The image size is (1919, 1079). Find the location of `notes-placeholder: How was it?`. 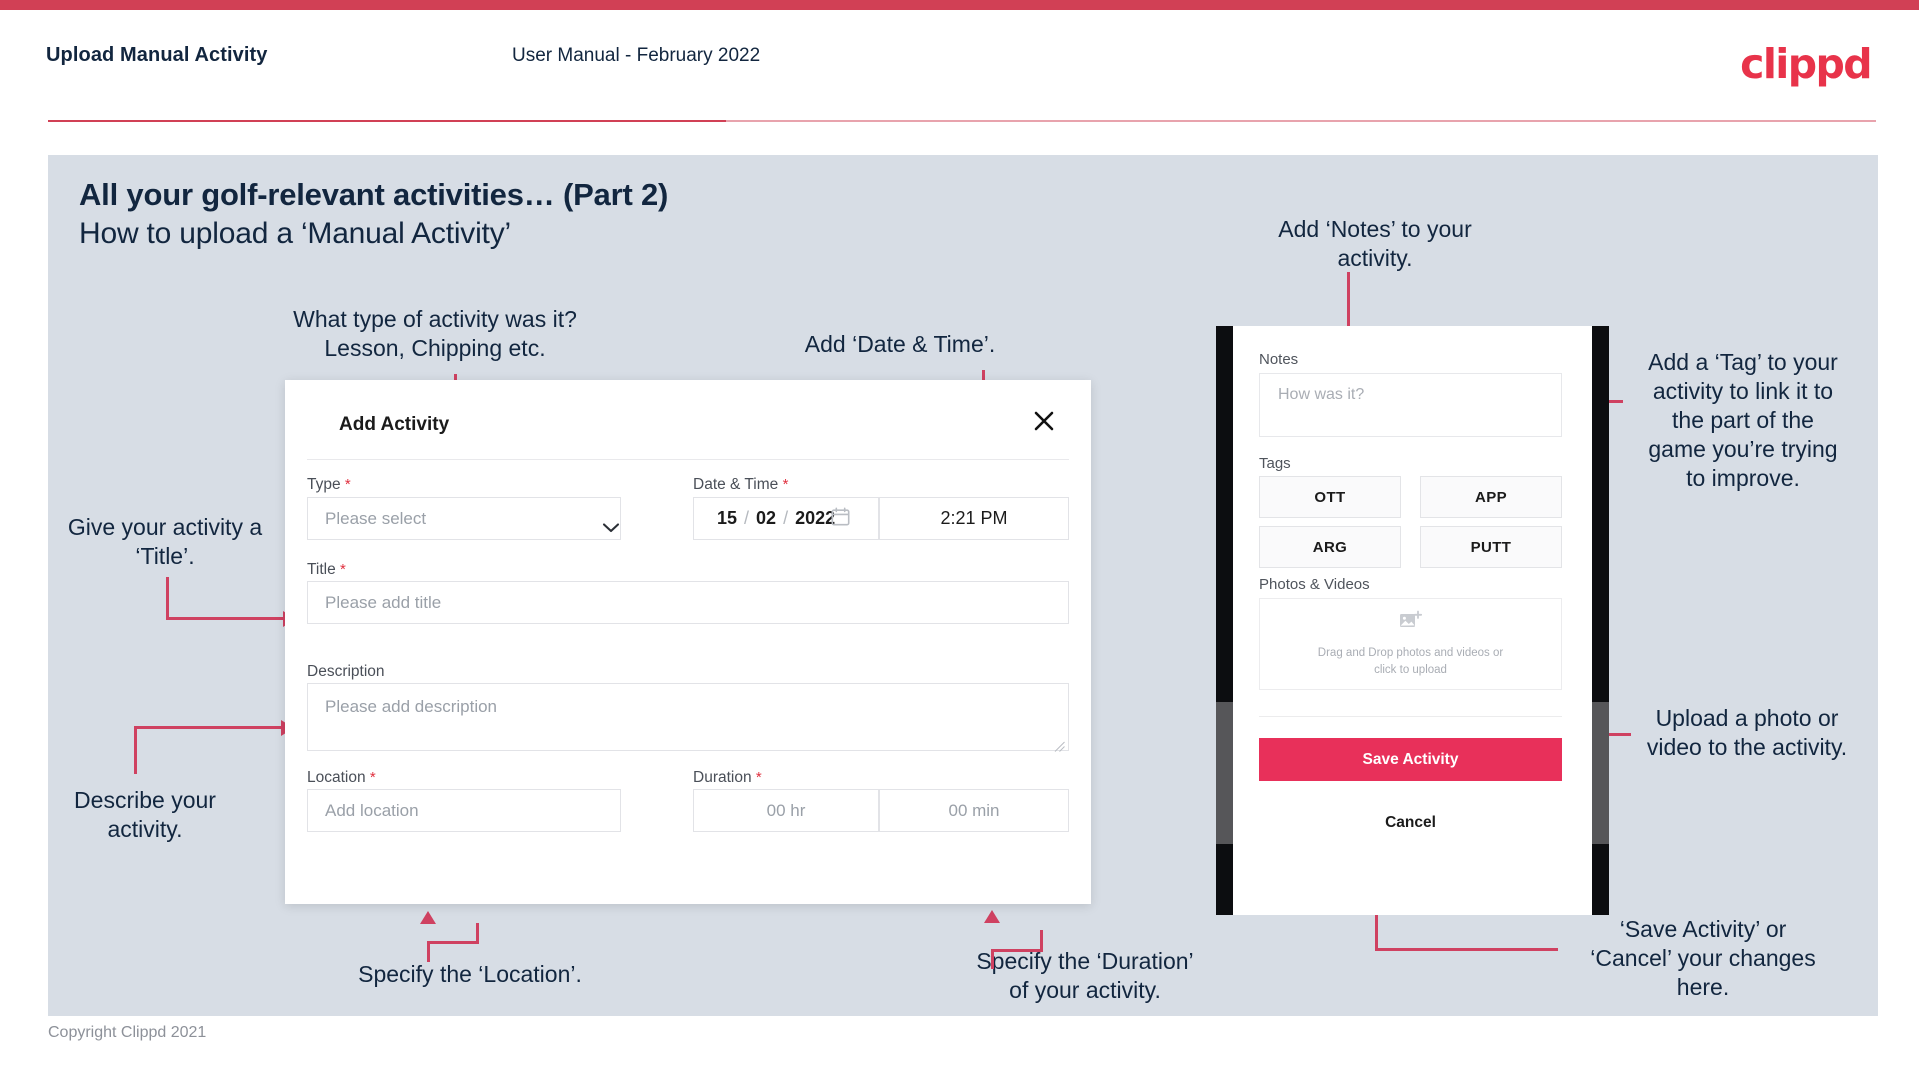

notes-placeholder: How was it? is located at coordinates (1321, 394).